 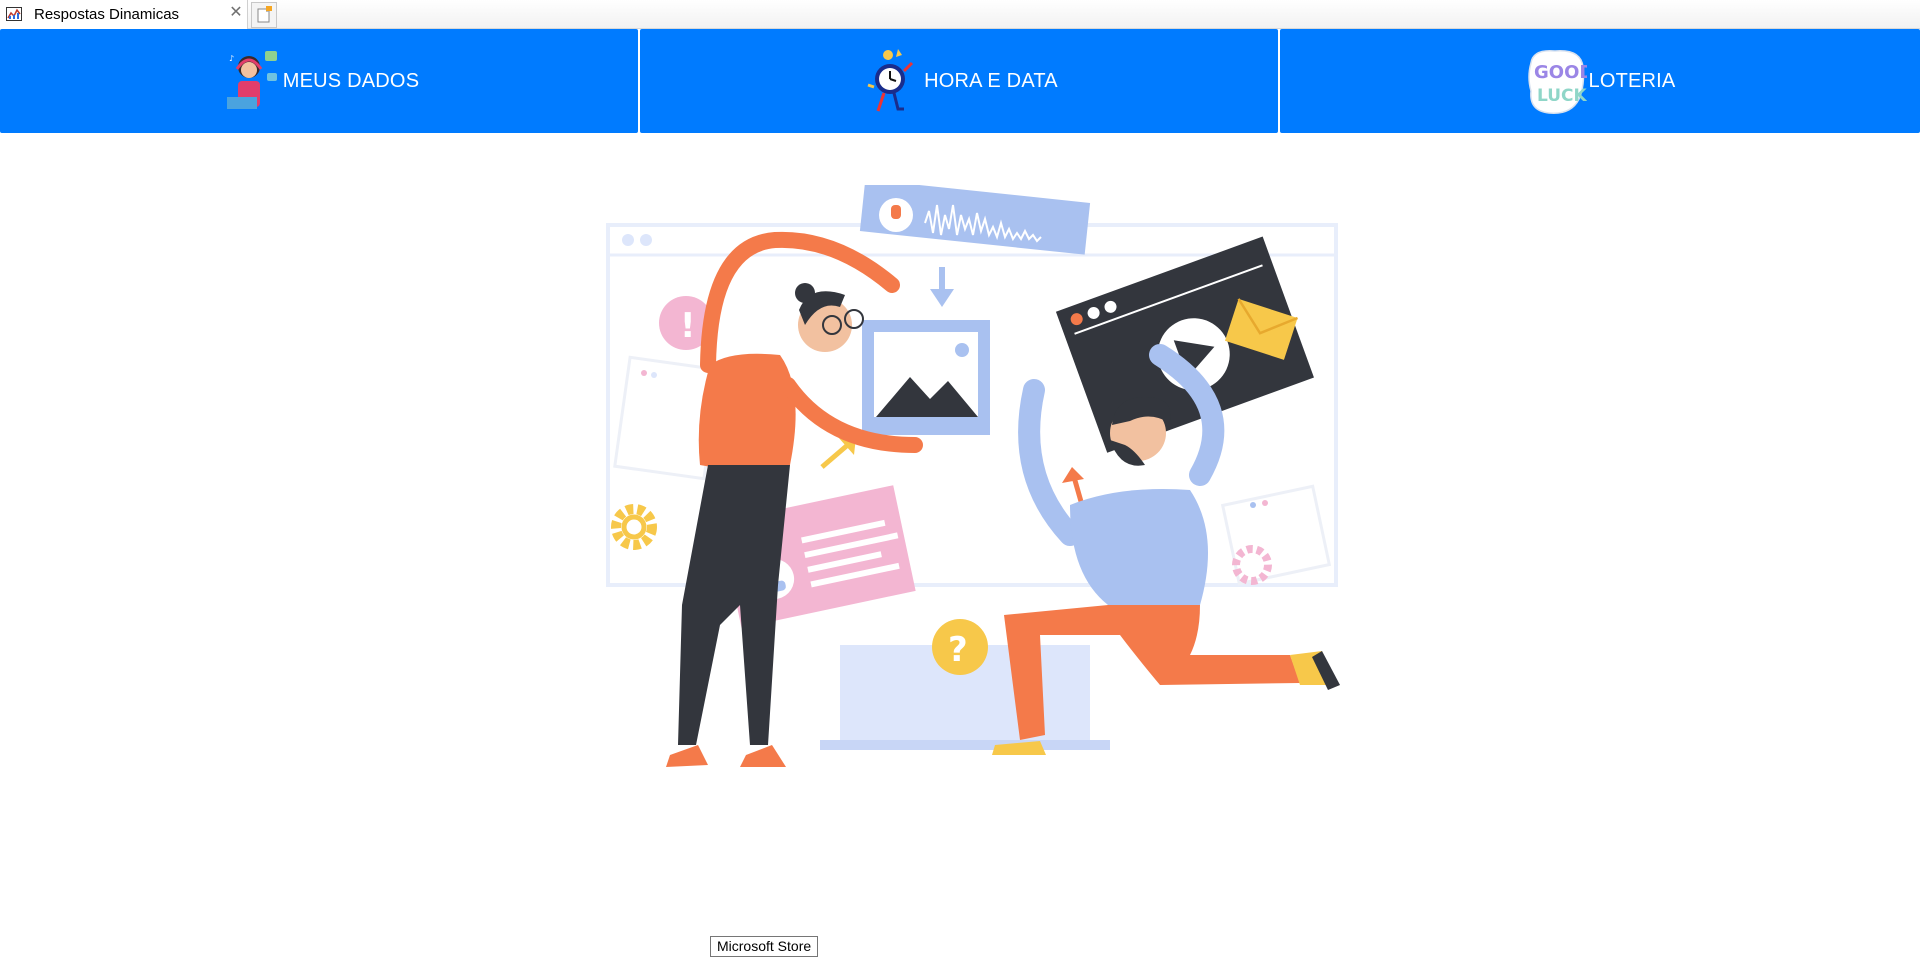 I want to click on loteria-label: LOTERIA, so click(x=1632, y=80).